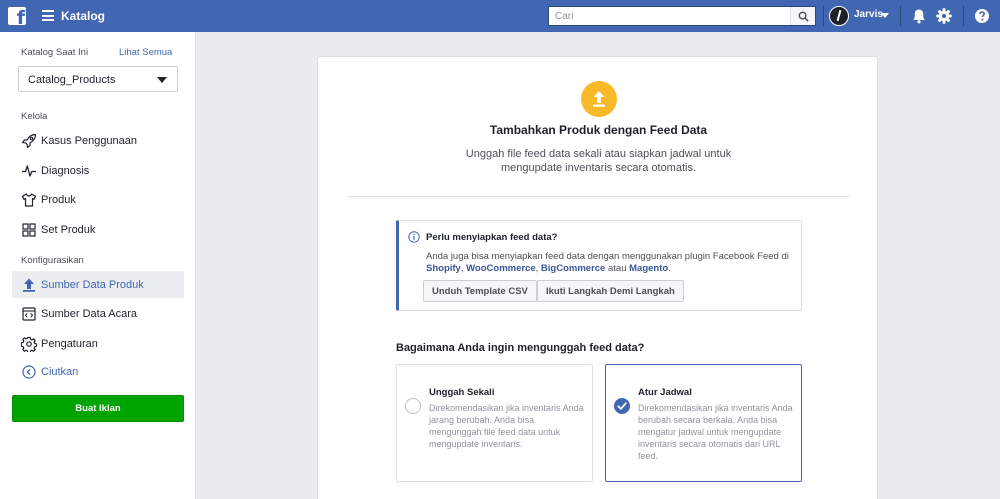 The width and height of the screenshot is (1000, 499). What do you see at coordinates (29, 314) in the screenshot?
I see `code-file-icon` at bounding box center [29, 314].